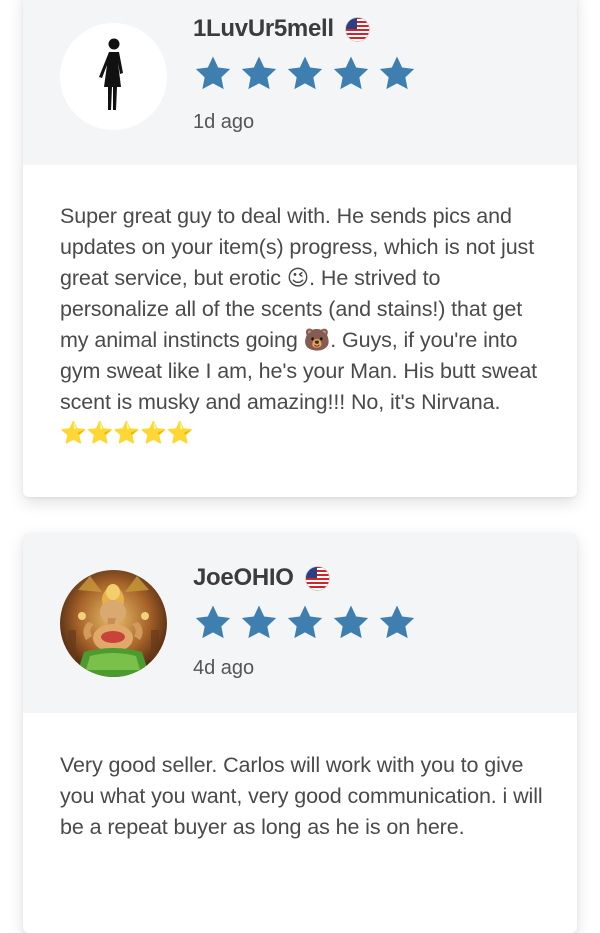 The image size is (600, 933). Describe the element at coordinates (224, 668) in the screenshot. I see `review-date: 4d ago` at that location.